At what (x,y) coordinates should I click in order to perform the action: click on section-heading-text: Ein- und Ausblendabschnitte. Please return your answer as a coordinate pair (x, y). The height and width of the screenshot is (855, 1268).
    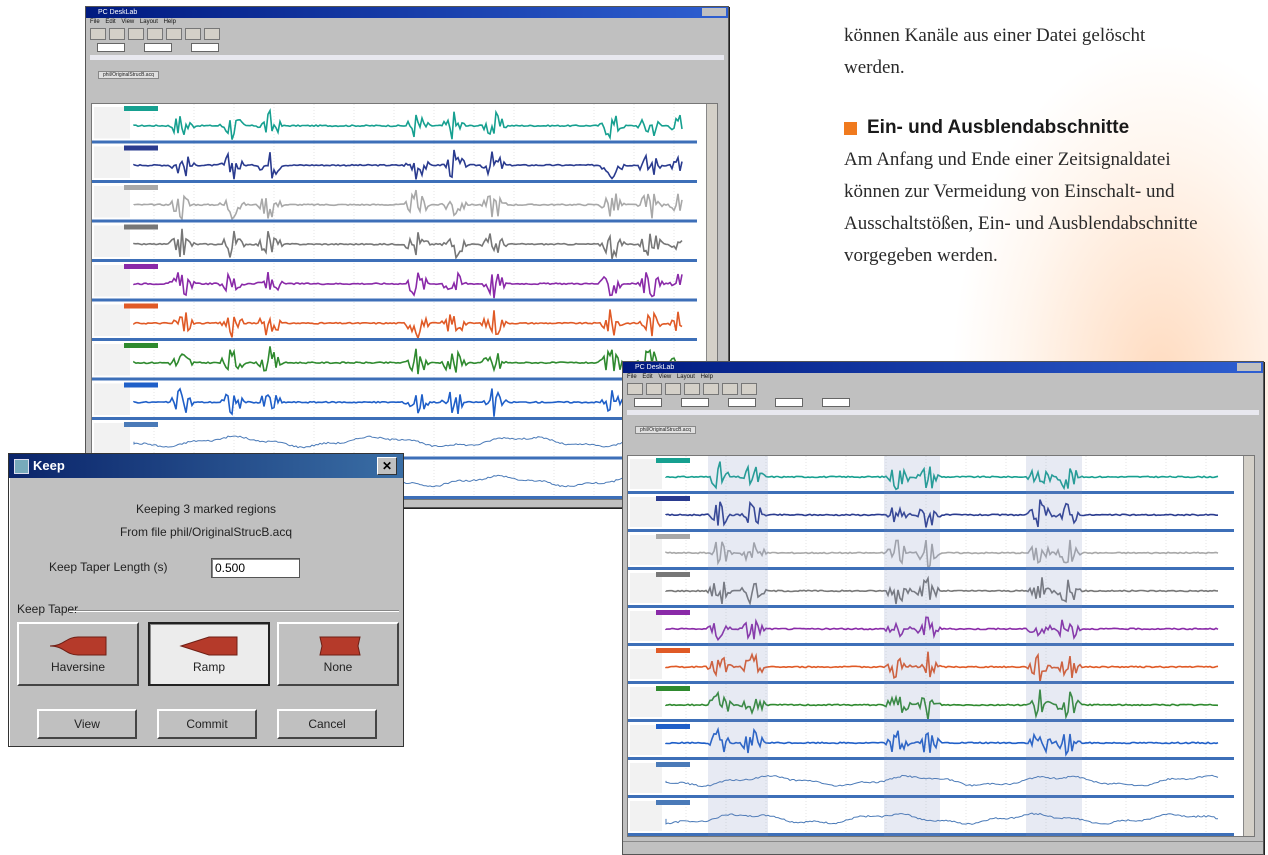
    Looking at the image, I should click on (998, 127).